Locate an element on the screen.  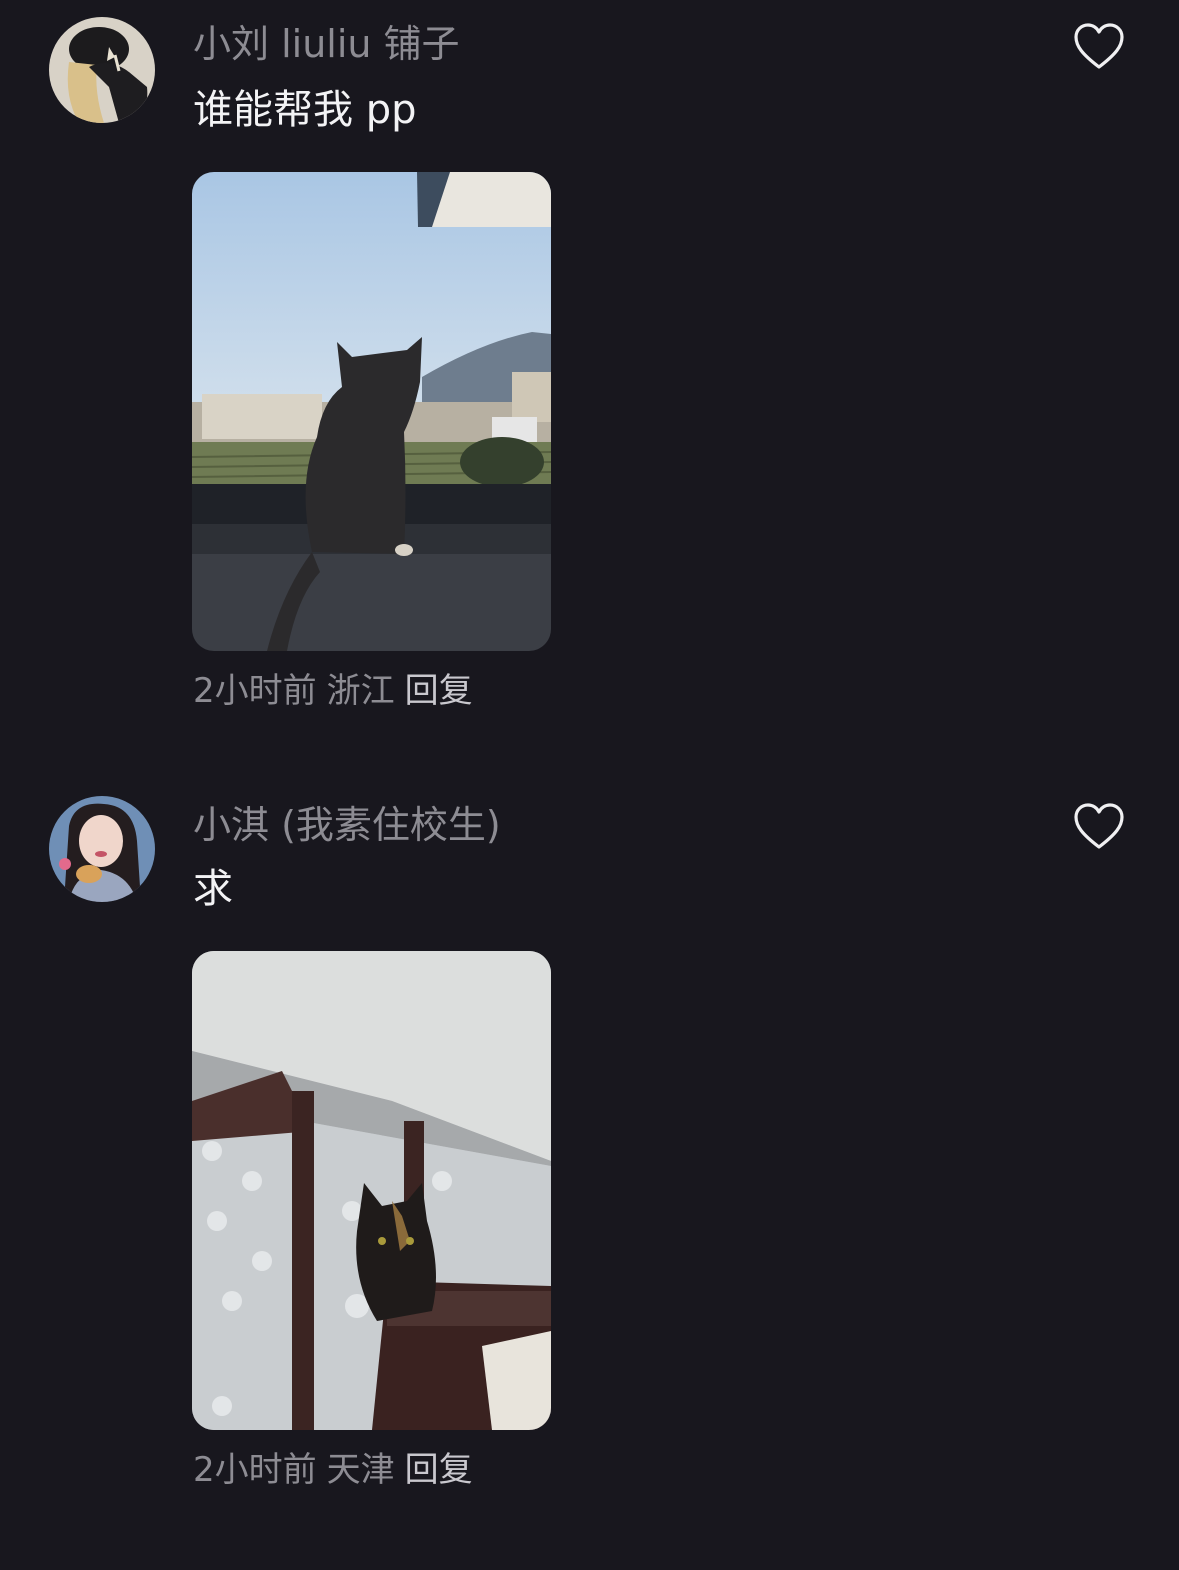
comment-meta: 2小时前 浙江 回复 is located at coordinates (338, 691).